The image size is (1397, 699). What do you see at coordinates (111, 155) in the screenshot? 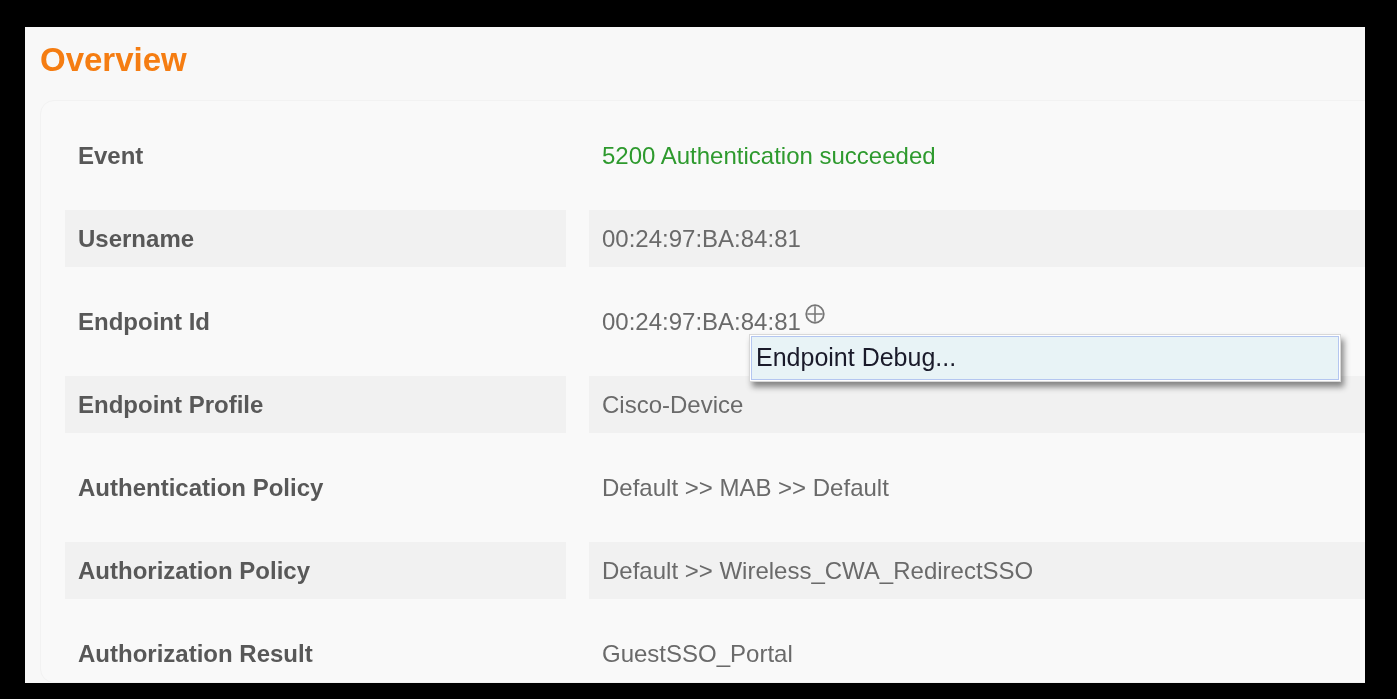
I see `field-label: Event` at bounding box center [111, 155].